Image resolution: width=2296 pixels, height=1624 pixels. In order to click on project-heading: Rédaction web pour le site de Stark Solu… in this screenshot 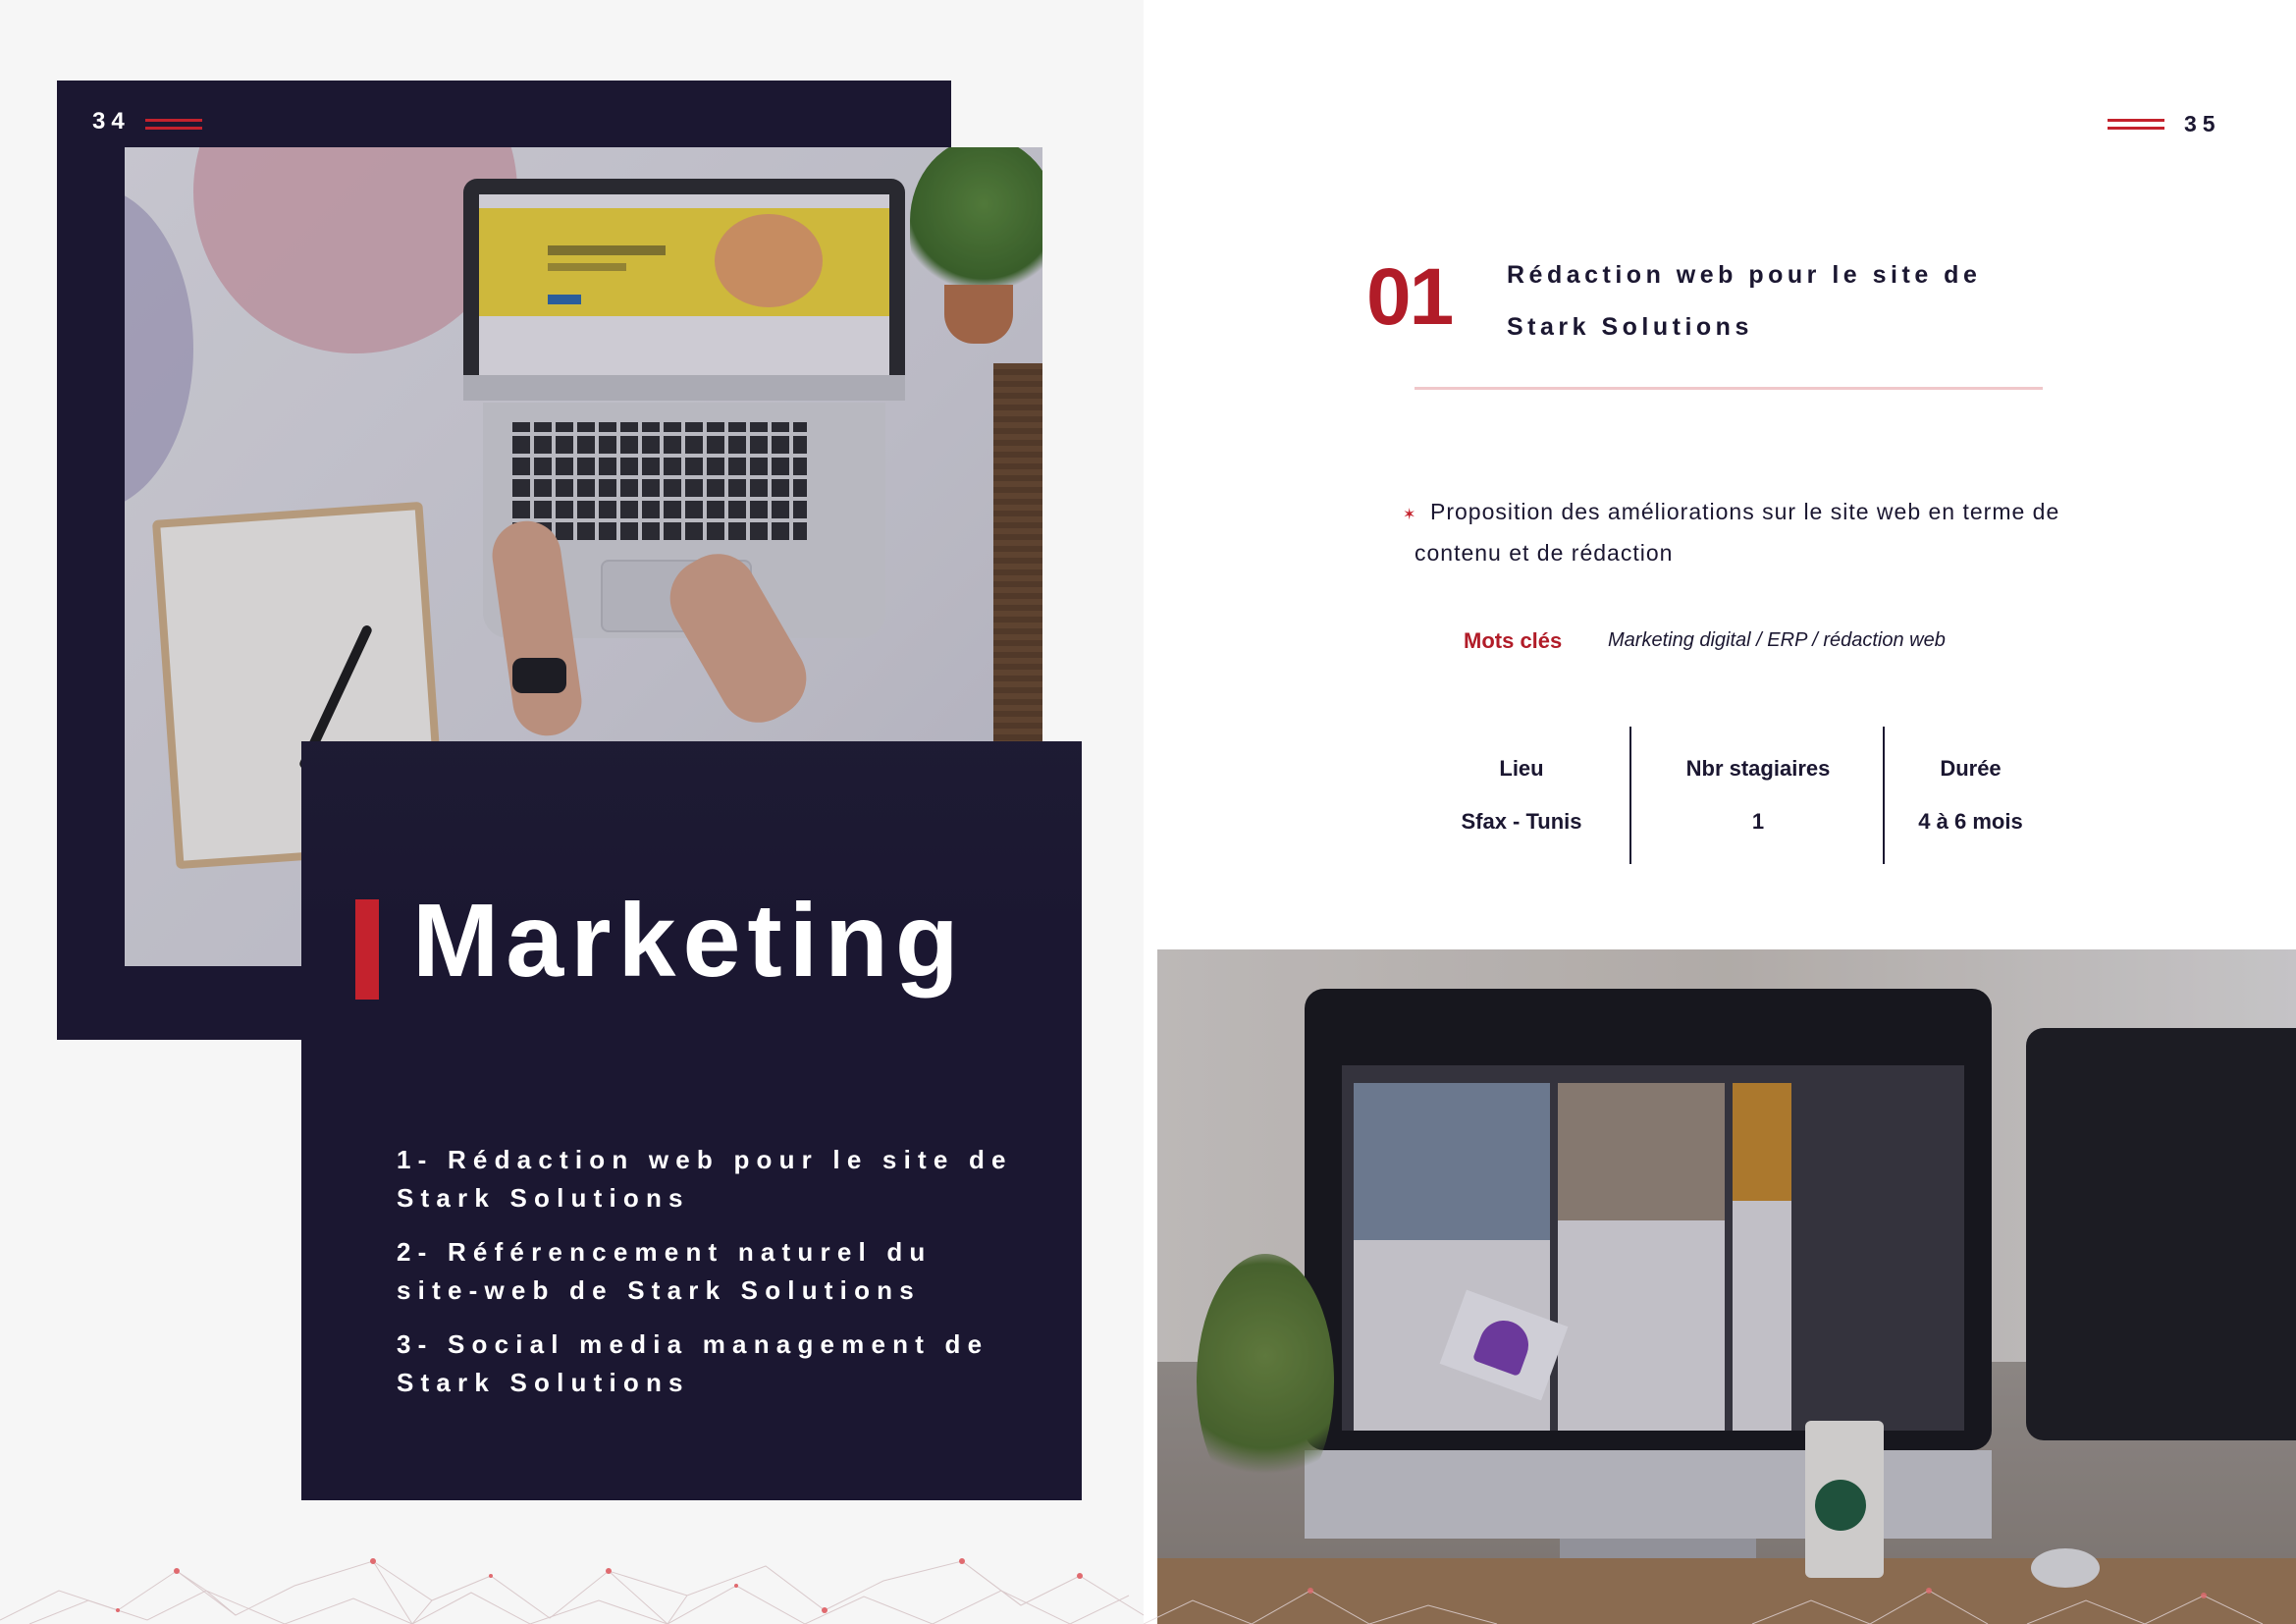, I will do `click(1744, 301)`.